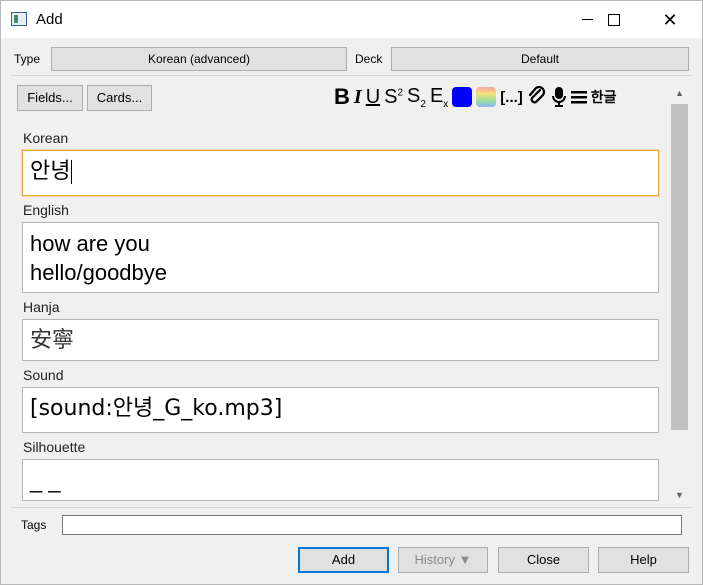 This screenshot has height=585, width=703. I want to click on app-icon, so click(19, 19).